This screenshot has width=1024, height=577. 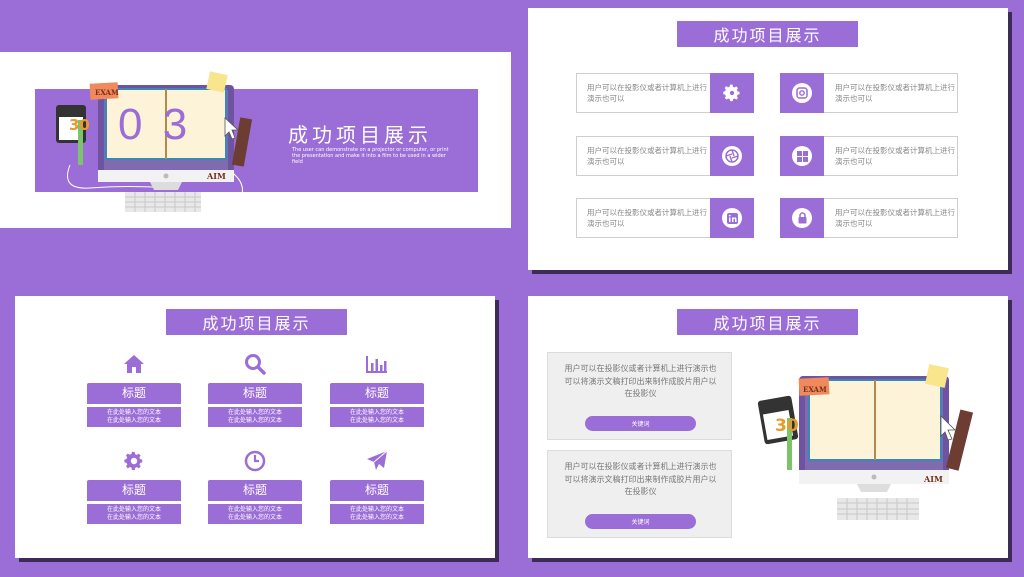 What do you see at coordinates (360, 135) in the screenshot?
I see `slide-1-title: 成功项目展示` at bounding box center [360, 135].